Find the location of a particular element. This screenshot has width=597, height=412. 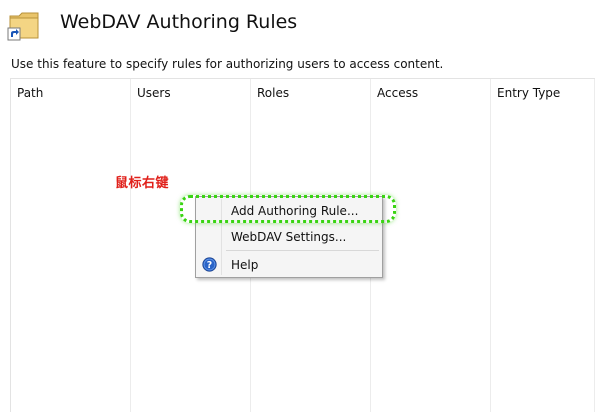

help-icon: ? is located at coordinates (209, 264).